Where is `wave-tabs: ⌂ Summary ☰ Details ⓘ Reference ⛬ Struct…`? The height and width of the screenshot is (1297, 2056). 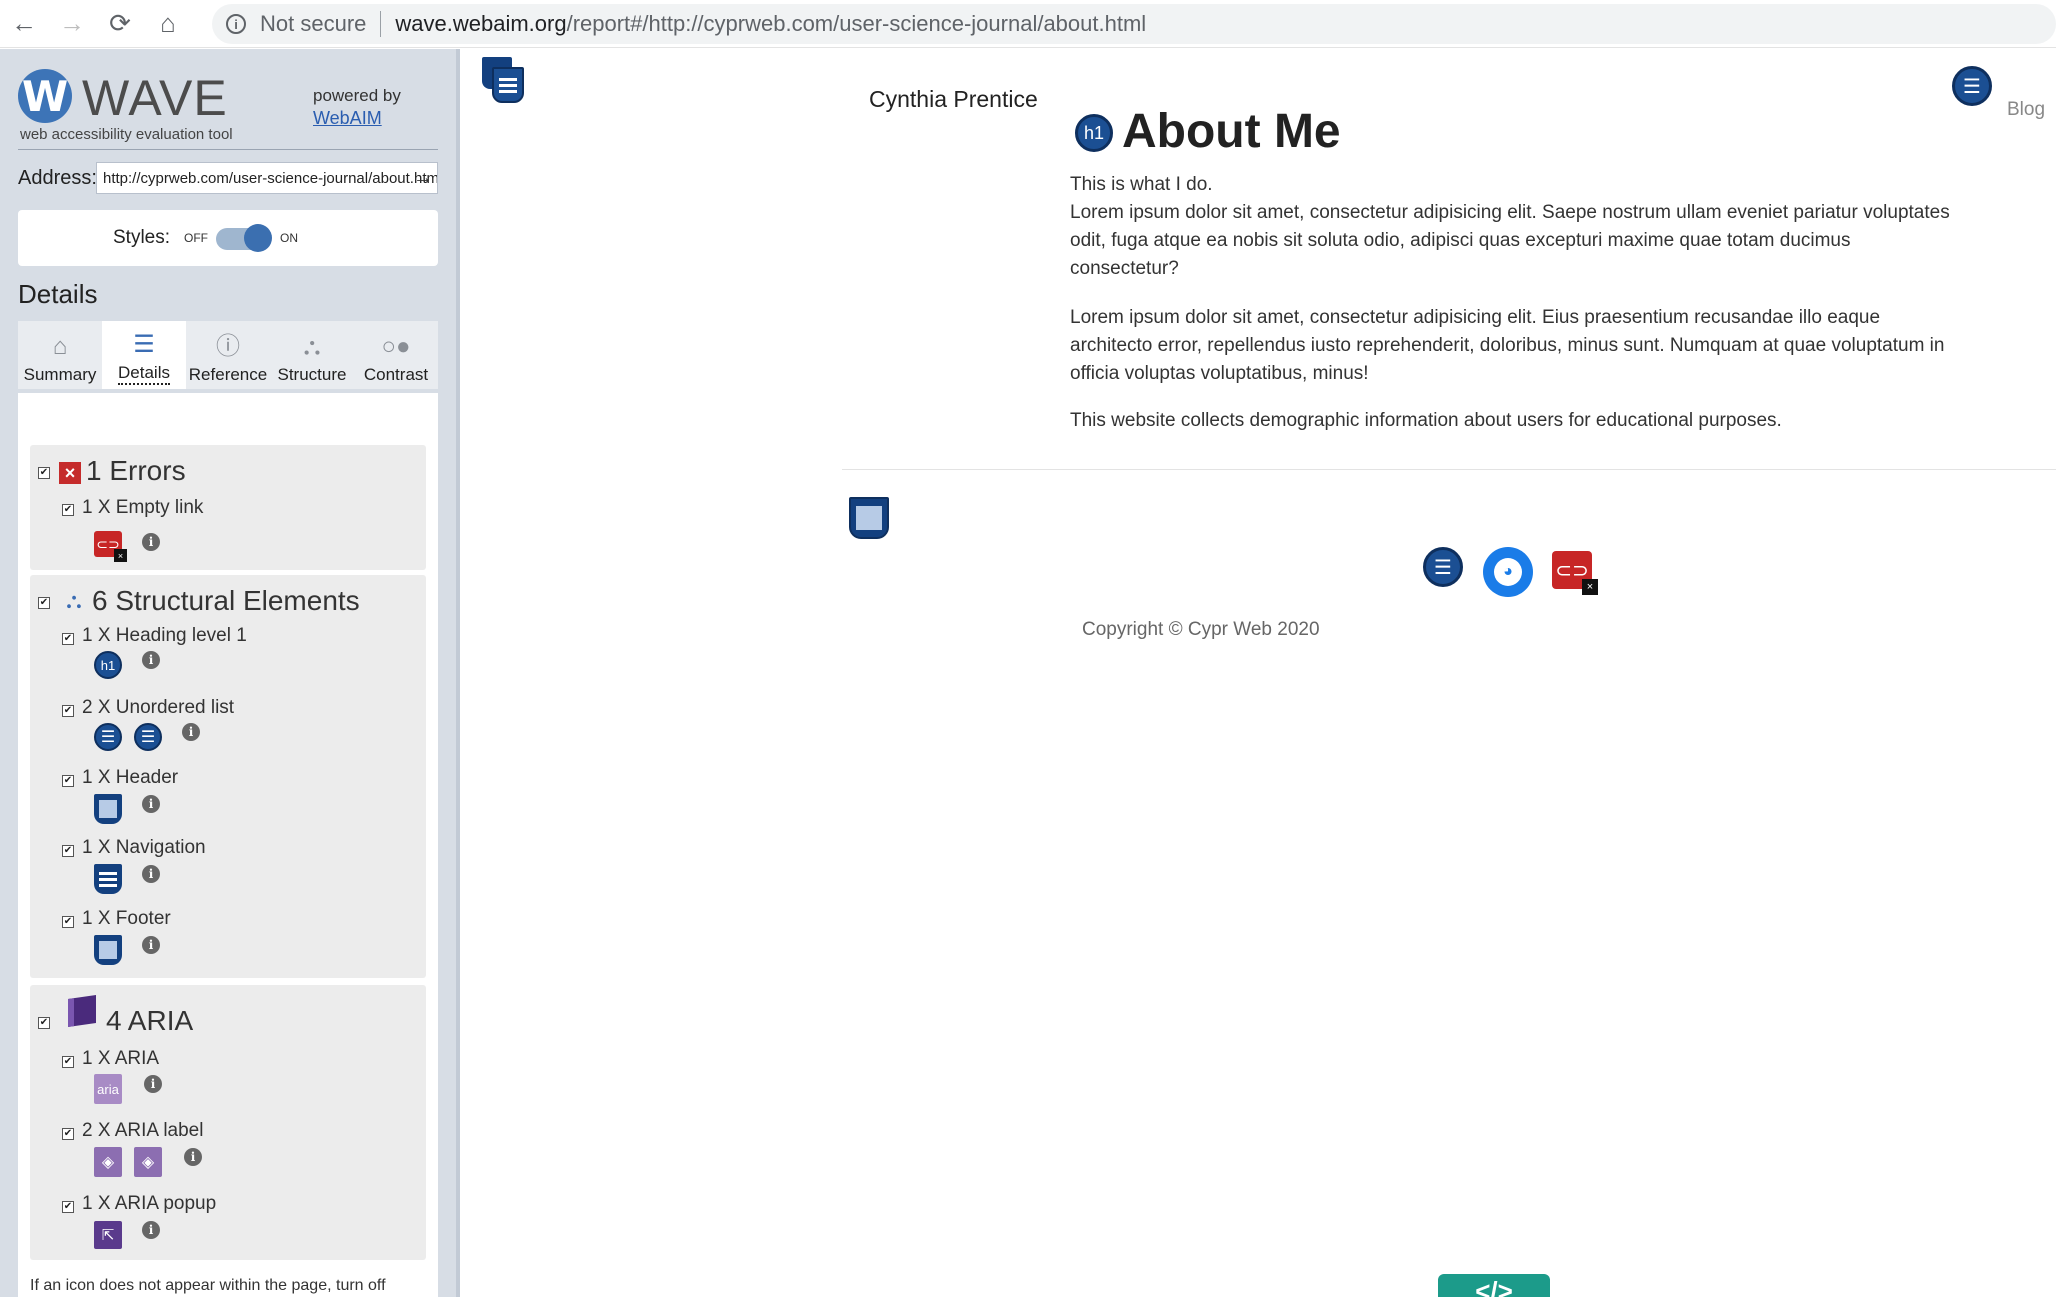 wave-tabs: ⌂ Summary ☰ Details ⓘ Reference ⛬ Struct… is located at coordinates (228, 355).